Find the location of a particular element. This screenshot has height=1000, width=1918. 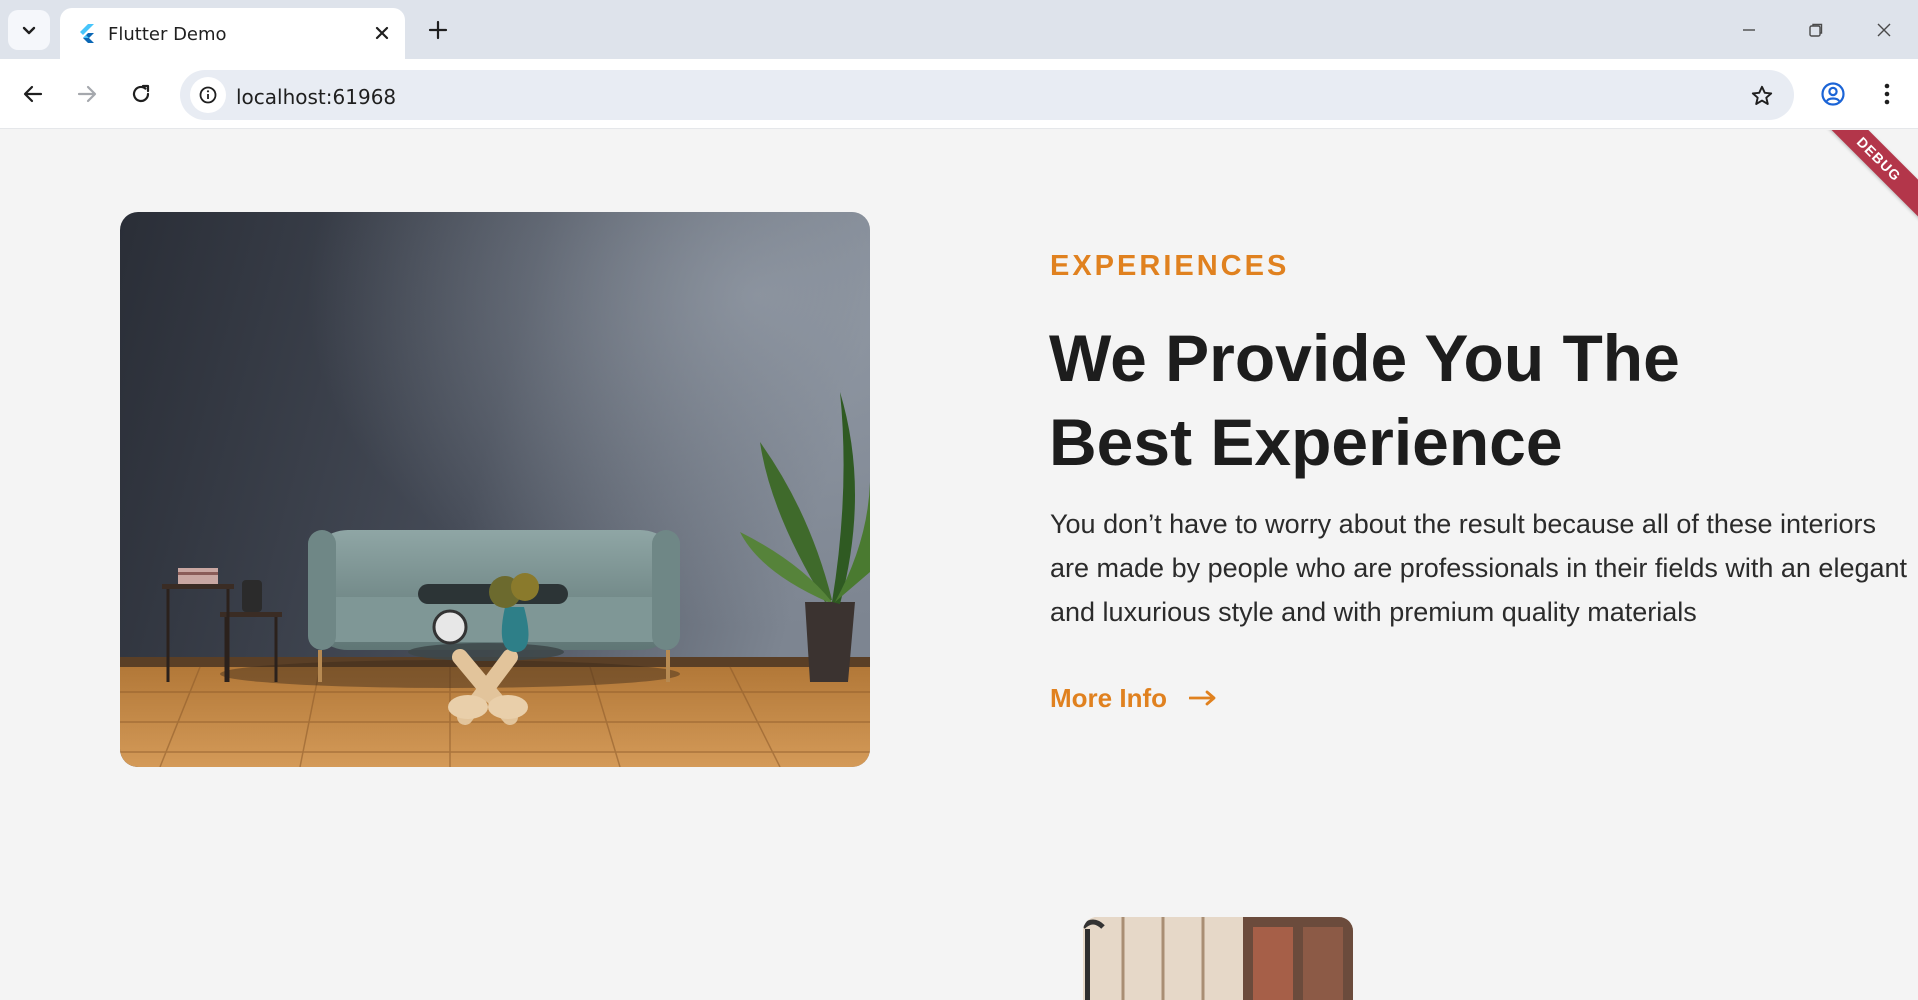

bookmark-star-icon is located at coordinates (1762, 95).